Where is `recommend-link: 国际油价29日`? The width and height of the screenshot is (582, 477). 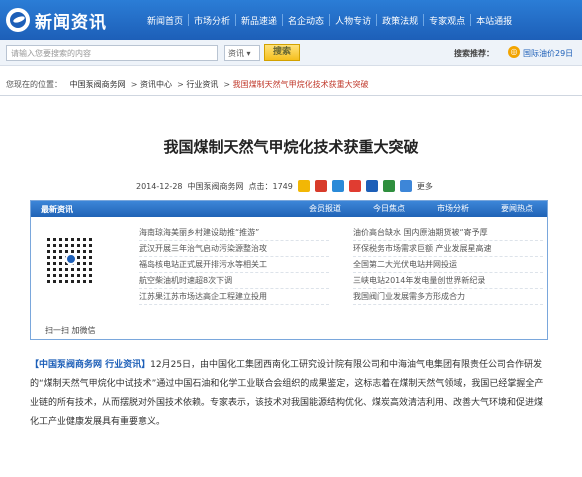
recommend-link: 国际油价29日 is located at coordinates (548, 53).